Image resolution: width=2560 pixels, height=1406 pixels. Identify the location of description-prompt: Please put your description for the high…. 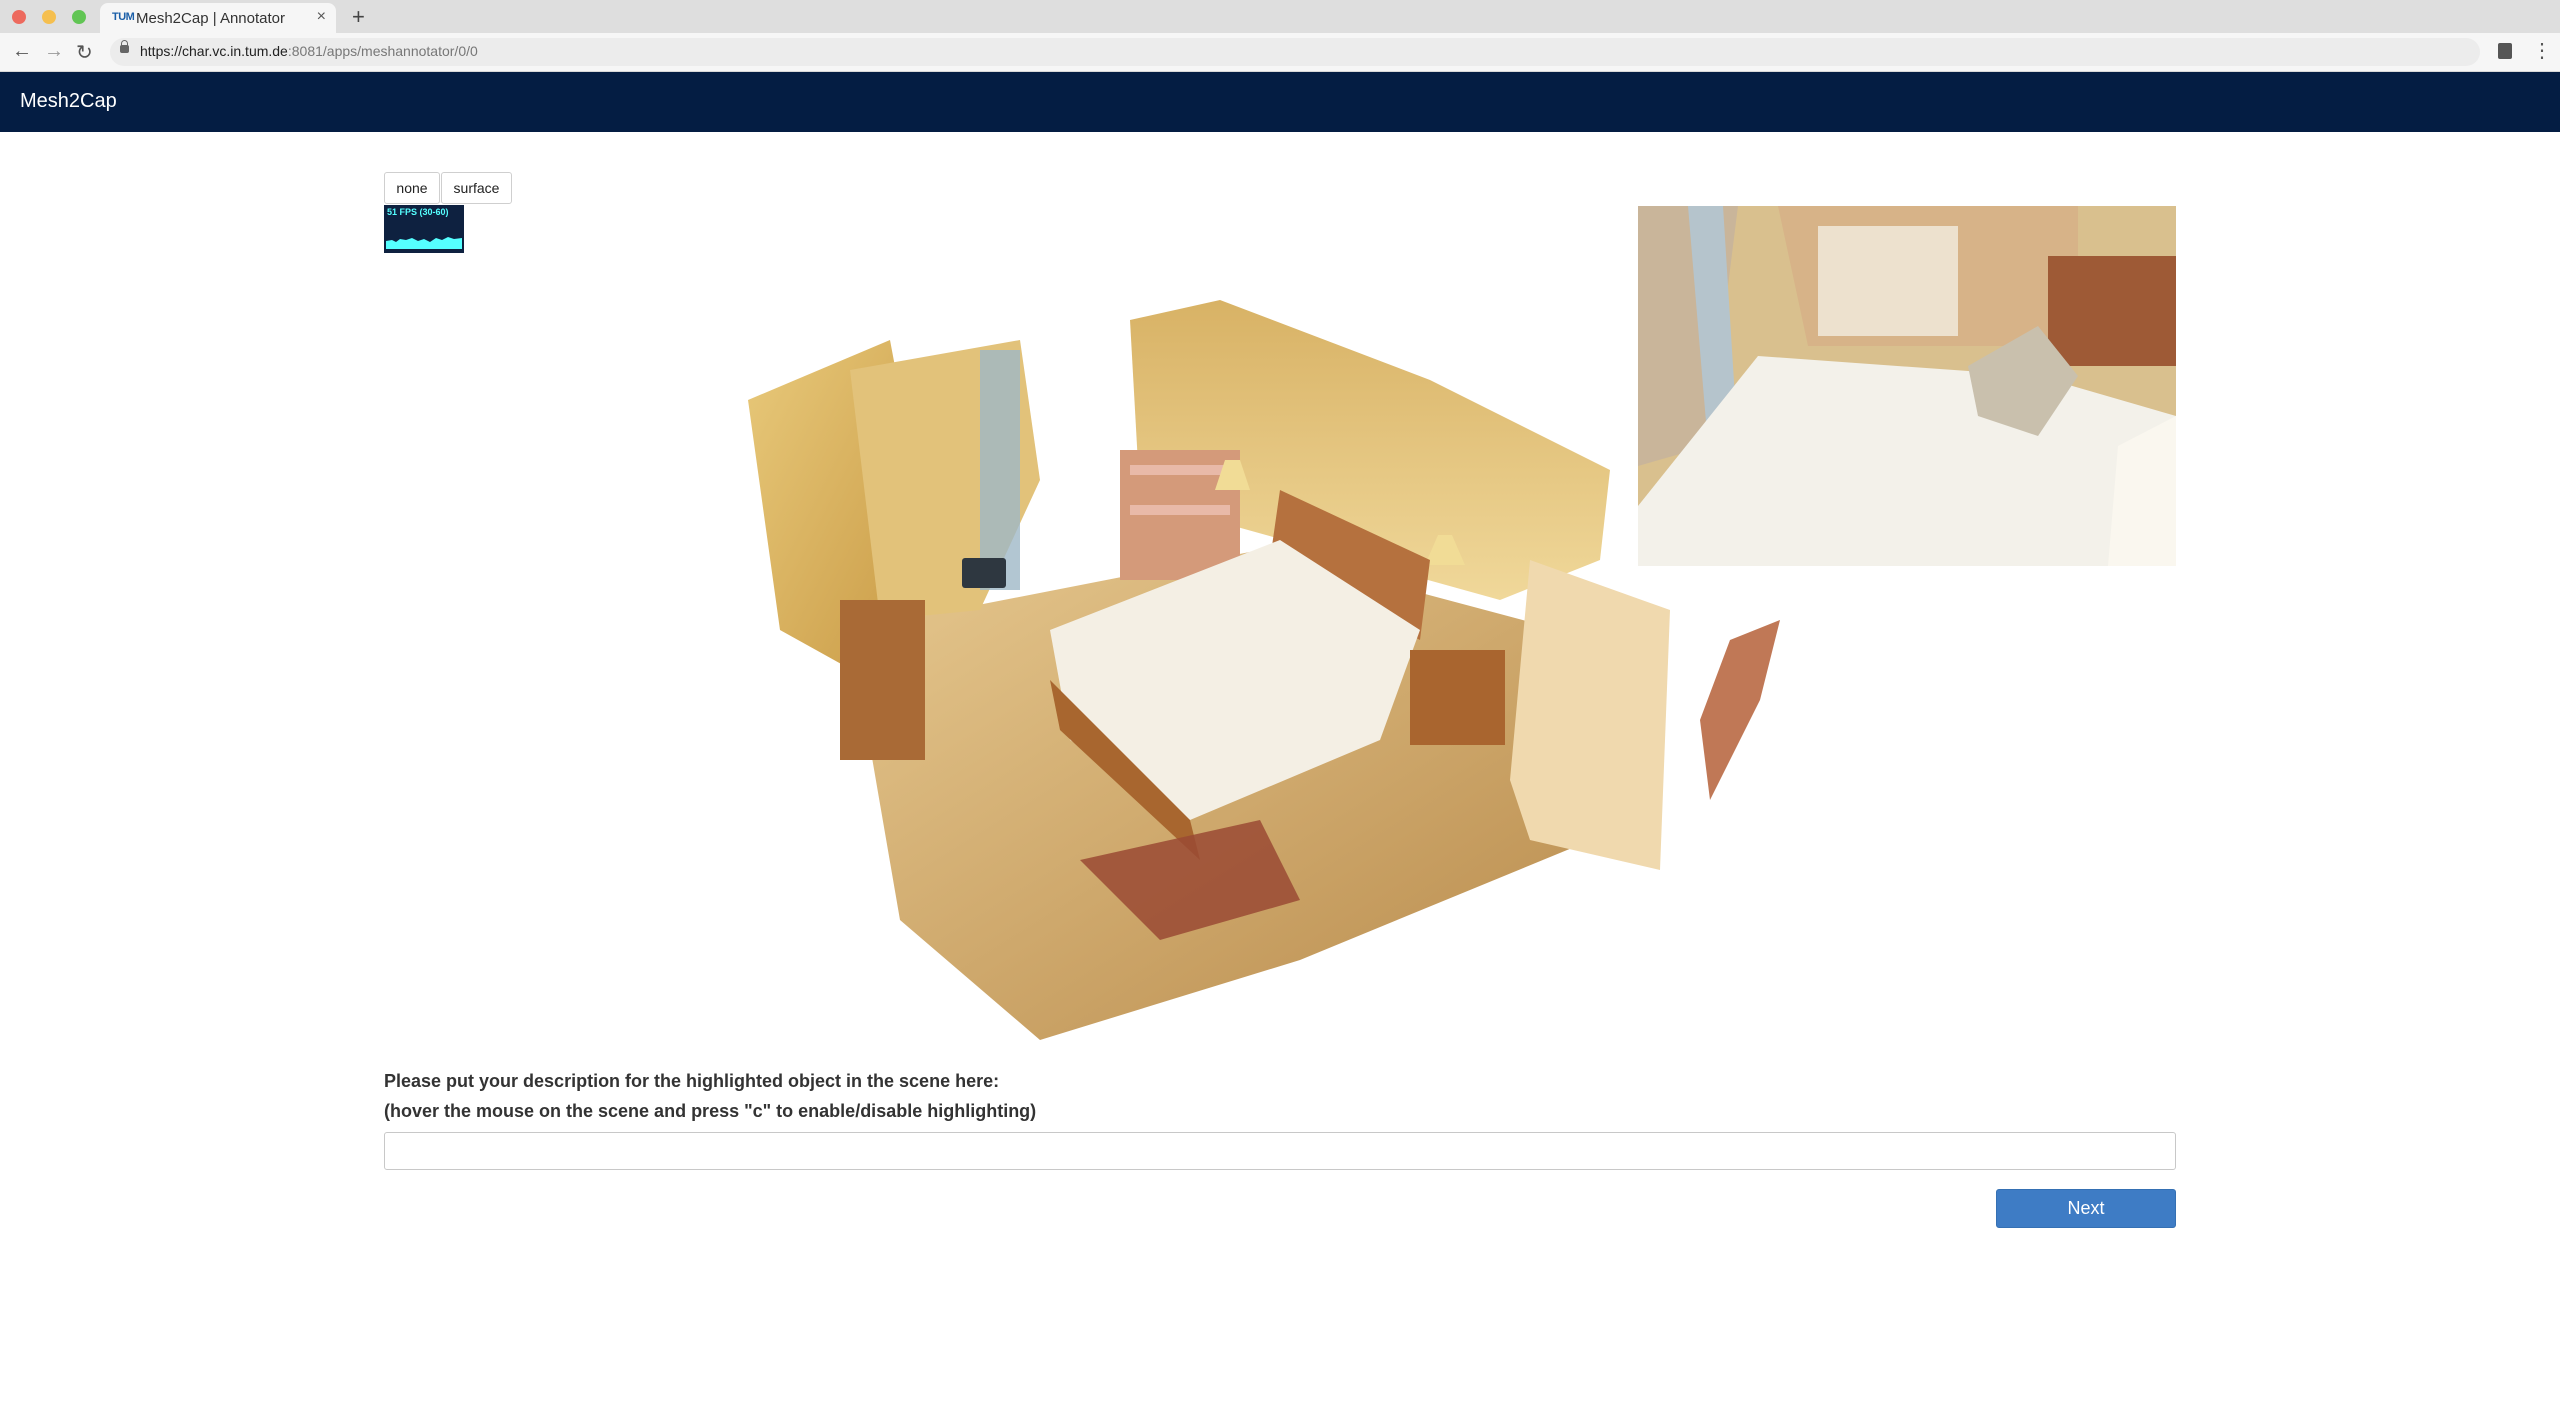
(692, 1081).